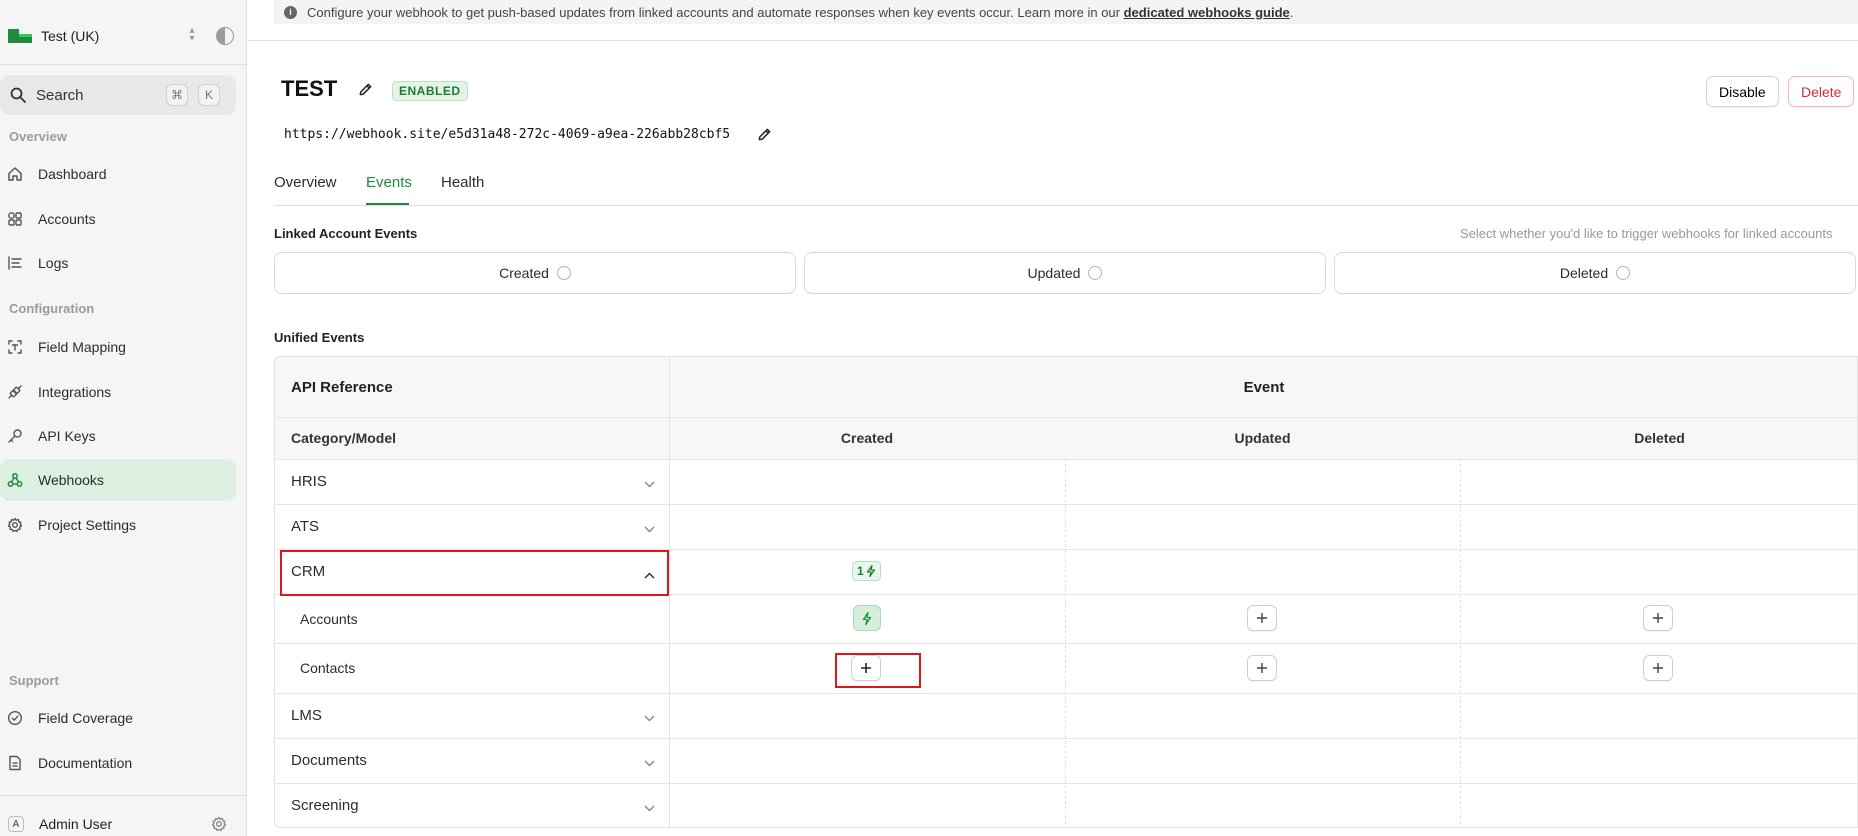  I want to click on category-row-screening: Screening, so click(472, 805).